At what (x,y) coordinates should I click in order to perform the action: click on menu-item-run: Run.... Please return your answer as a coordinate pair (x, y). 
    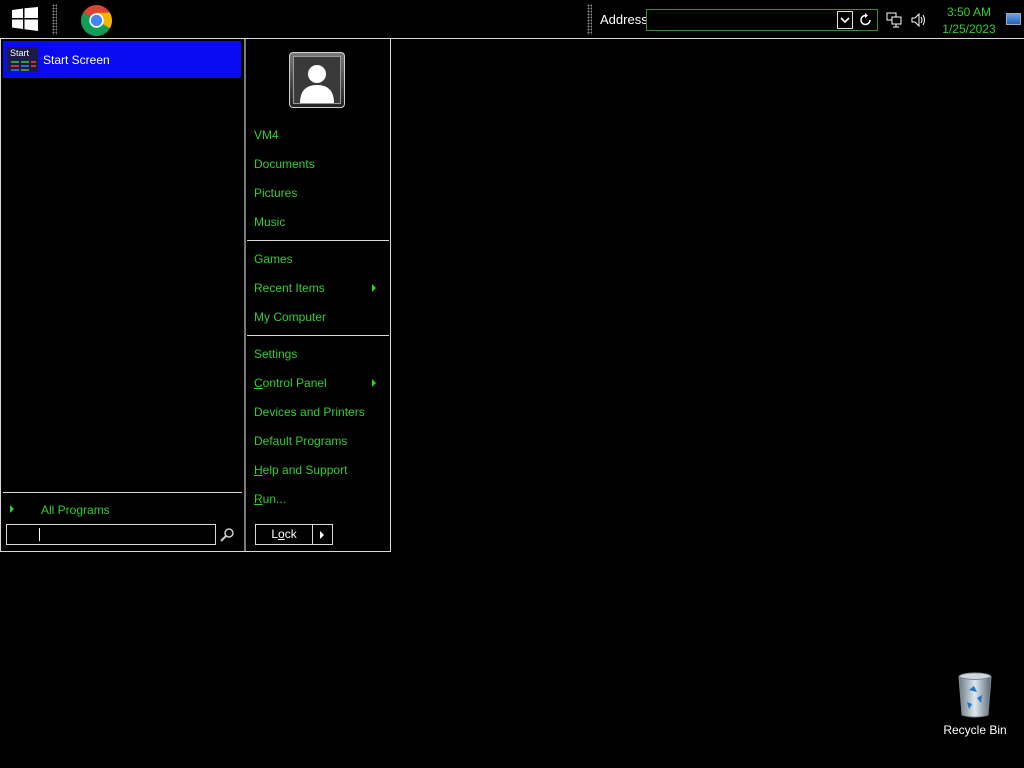
    Looking at the image, I should click on (320, 499).